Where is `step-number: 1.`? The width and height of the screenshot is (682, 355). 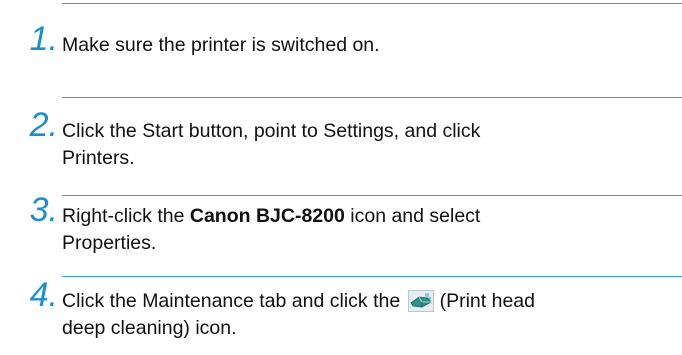 step-number: 1. is located at coordinates (43, 39).